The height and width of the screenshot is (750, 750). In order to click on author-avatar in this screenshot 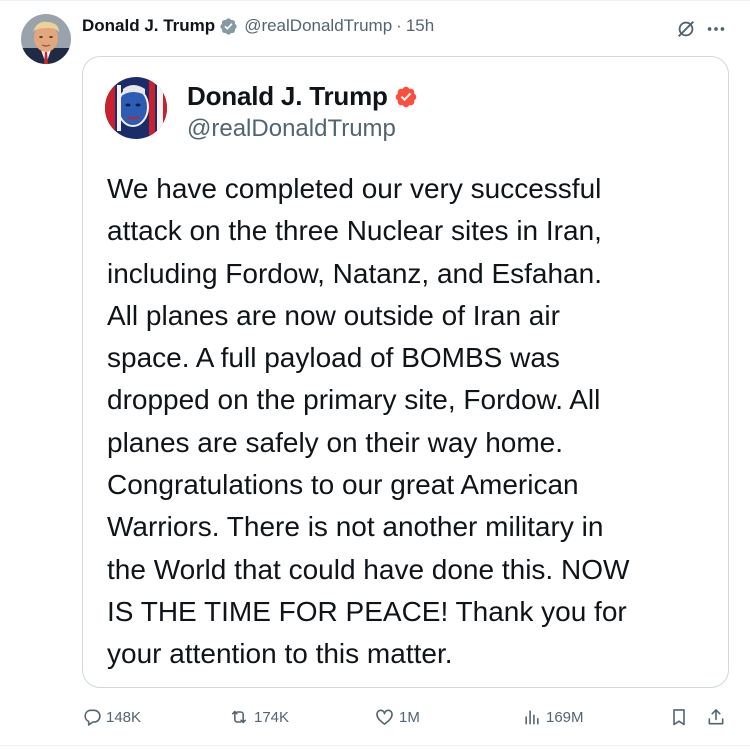, I will do `click(46, 39)`.